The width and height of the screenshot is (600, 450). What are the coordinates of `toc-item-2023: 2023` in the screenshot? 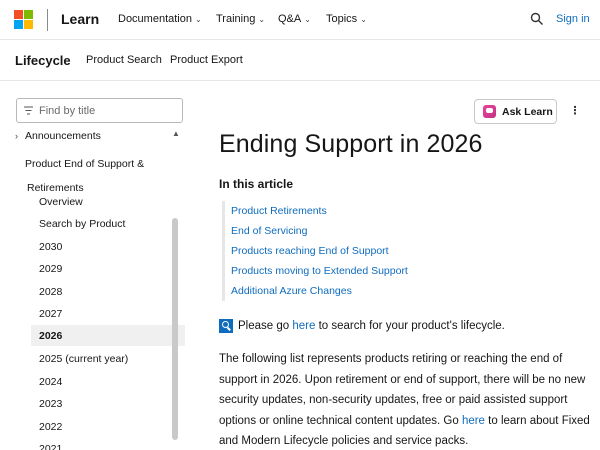 It's located at (104, 403).